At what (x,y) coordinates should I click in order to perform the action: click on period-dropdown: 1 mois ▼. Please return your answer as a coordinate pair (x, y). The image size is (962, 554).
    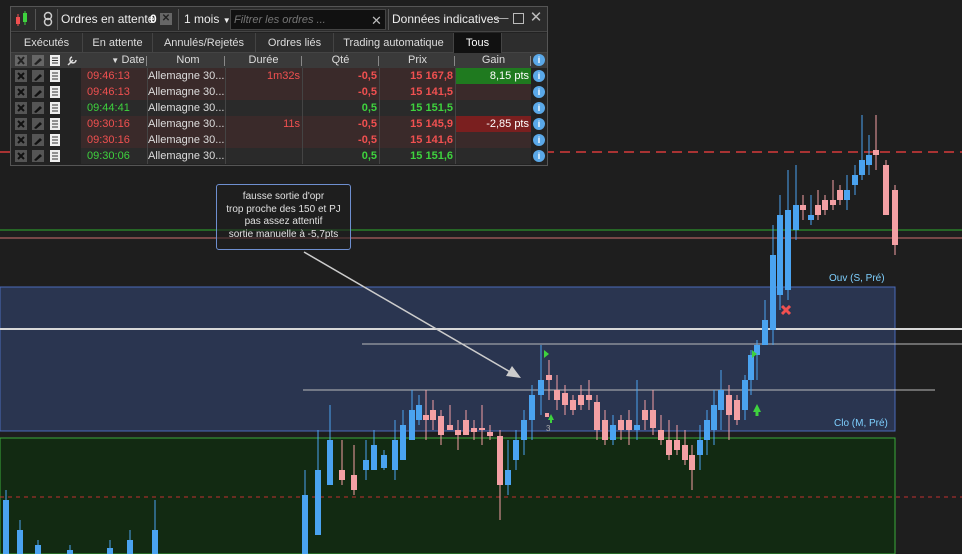
    Looking at the image, I should click on (207, 19).